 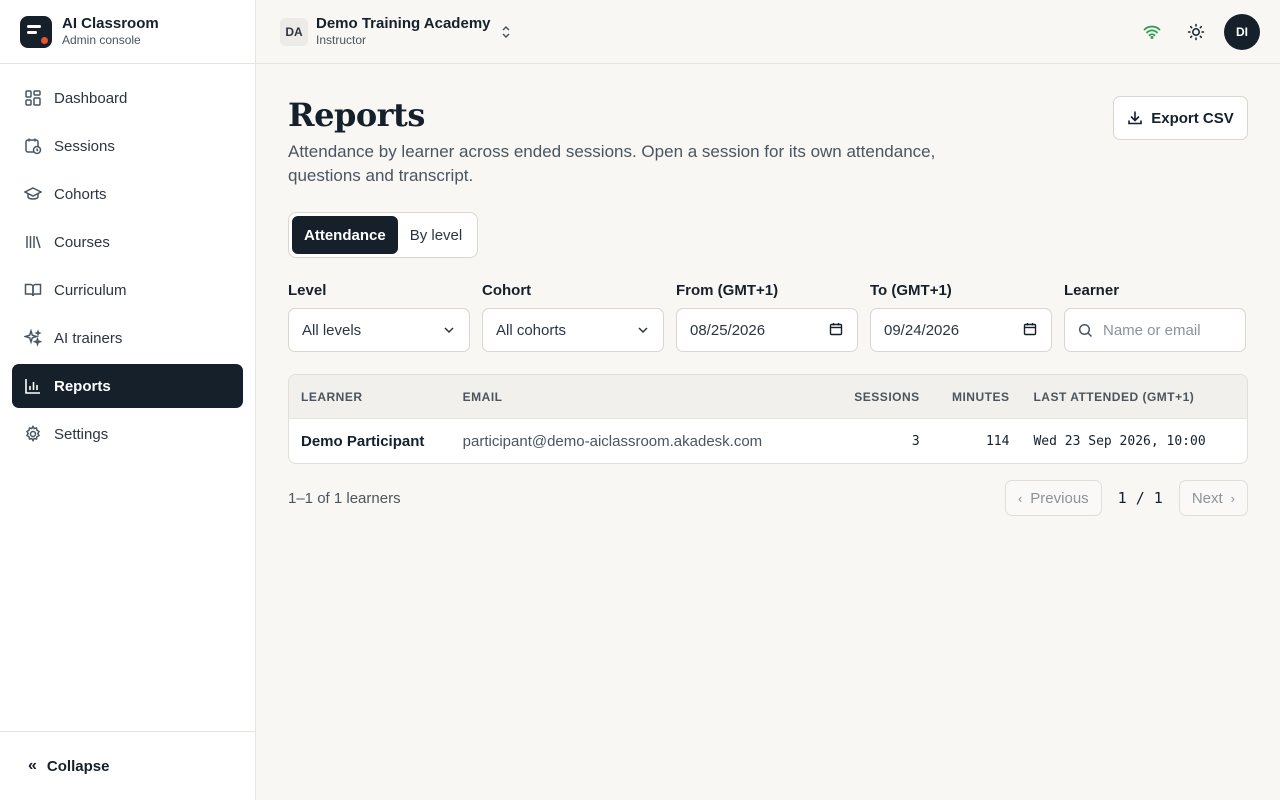 I want to click on total-pages: 1, so click(x=1158, y=498).